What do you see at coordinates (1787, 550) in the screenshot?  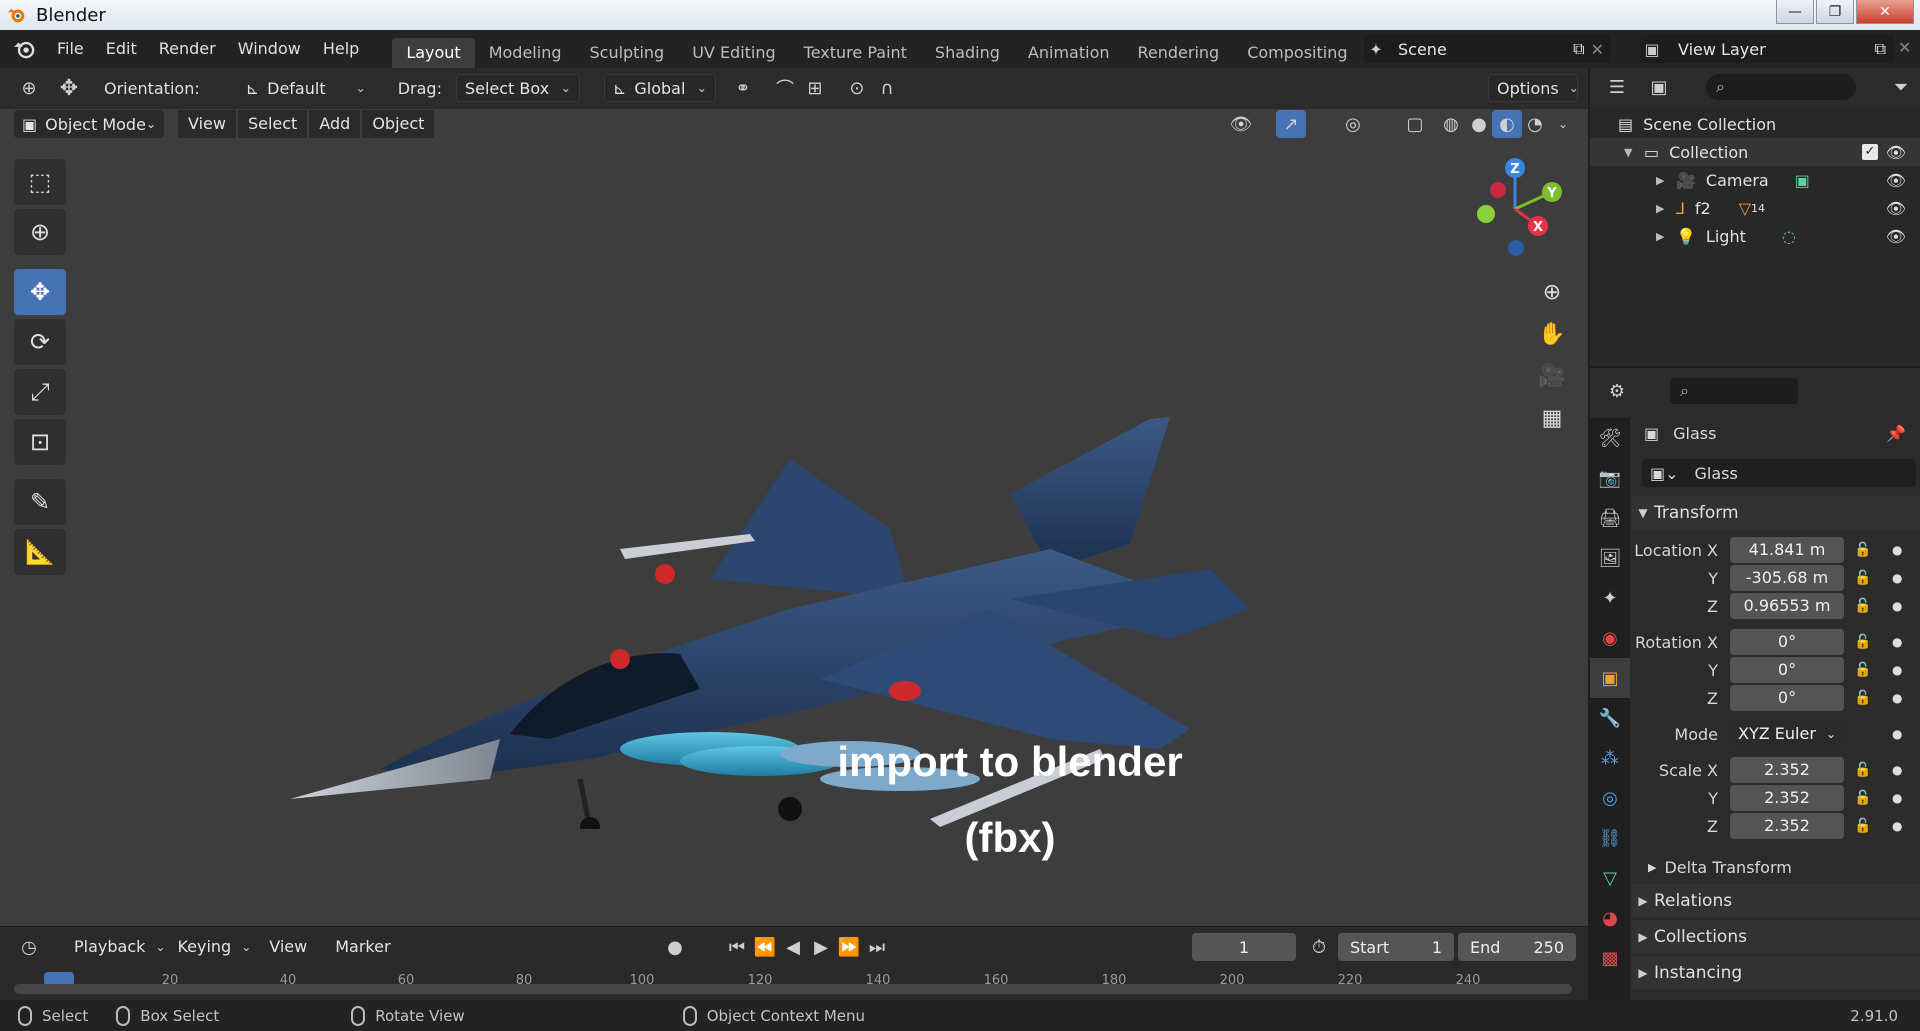 I see `location-x-field: 41.841 m` at bounding box center [1787, 550].